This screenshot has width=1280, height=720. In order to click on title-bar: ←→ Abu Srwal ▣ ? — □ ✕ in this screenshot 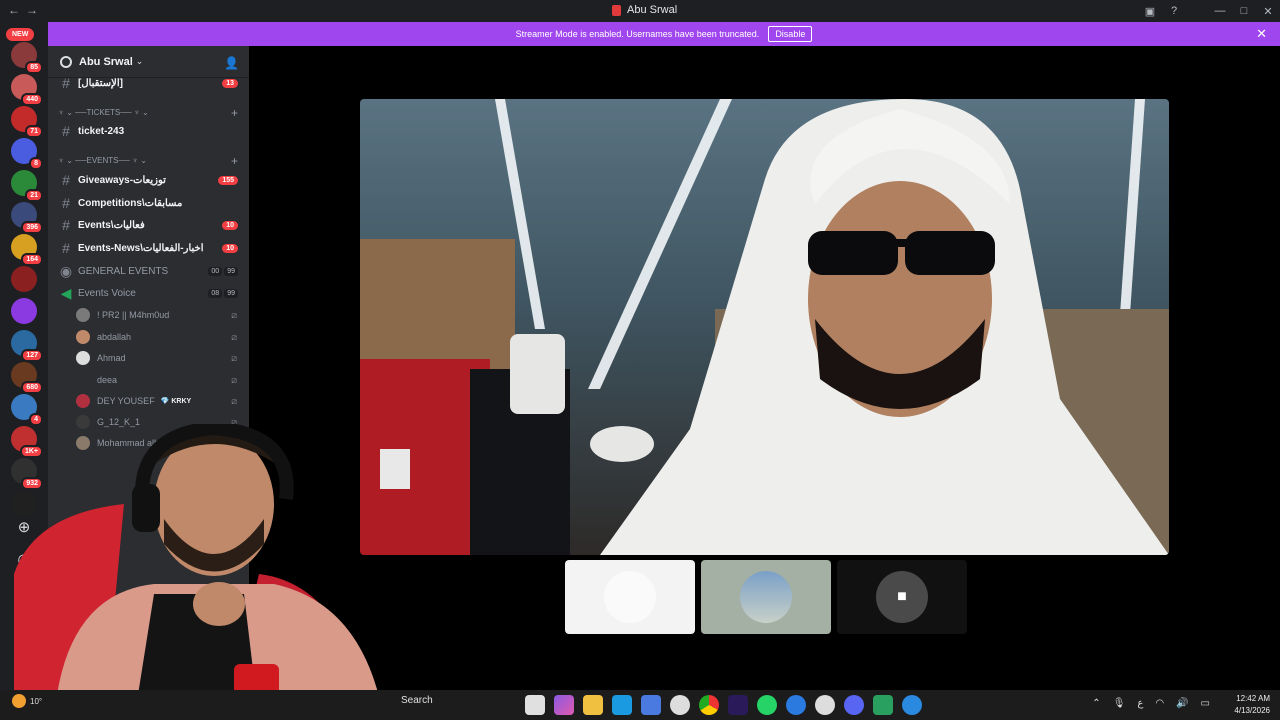, I will do `click(640, 11)`.